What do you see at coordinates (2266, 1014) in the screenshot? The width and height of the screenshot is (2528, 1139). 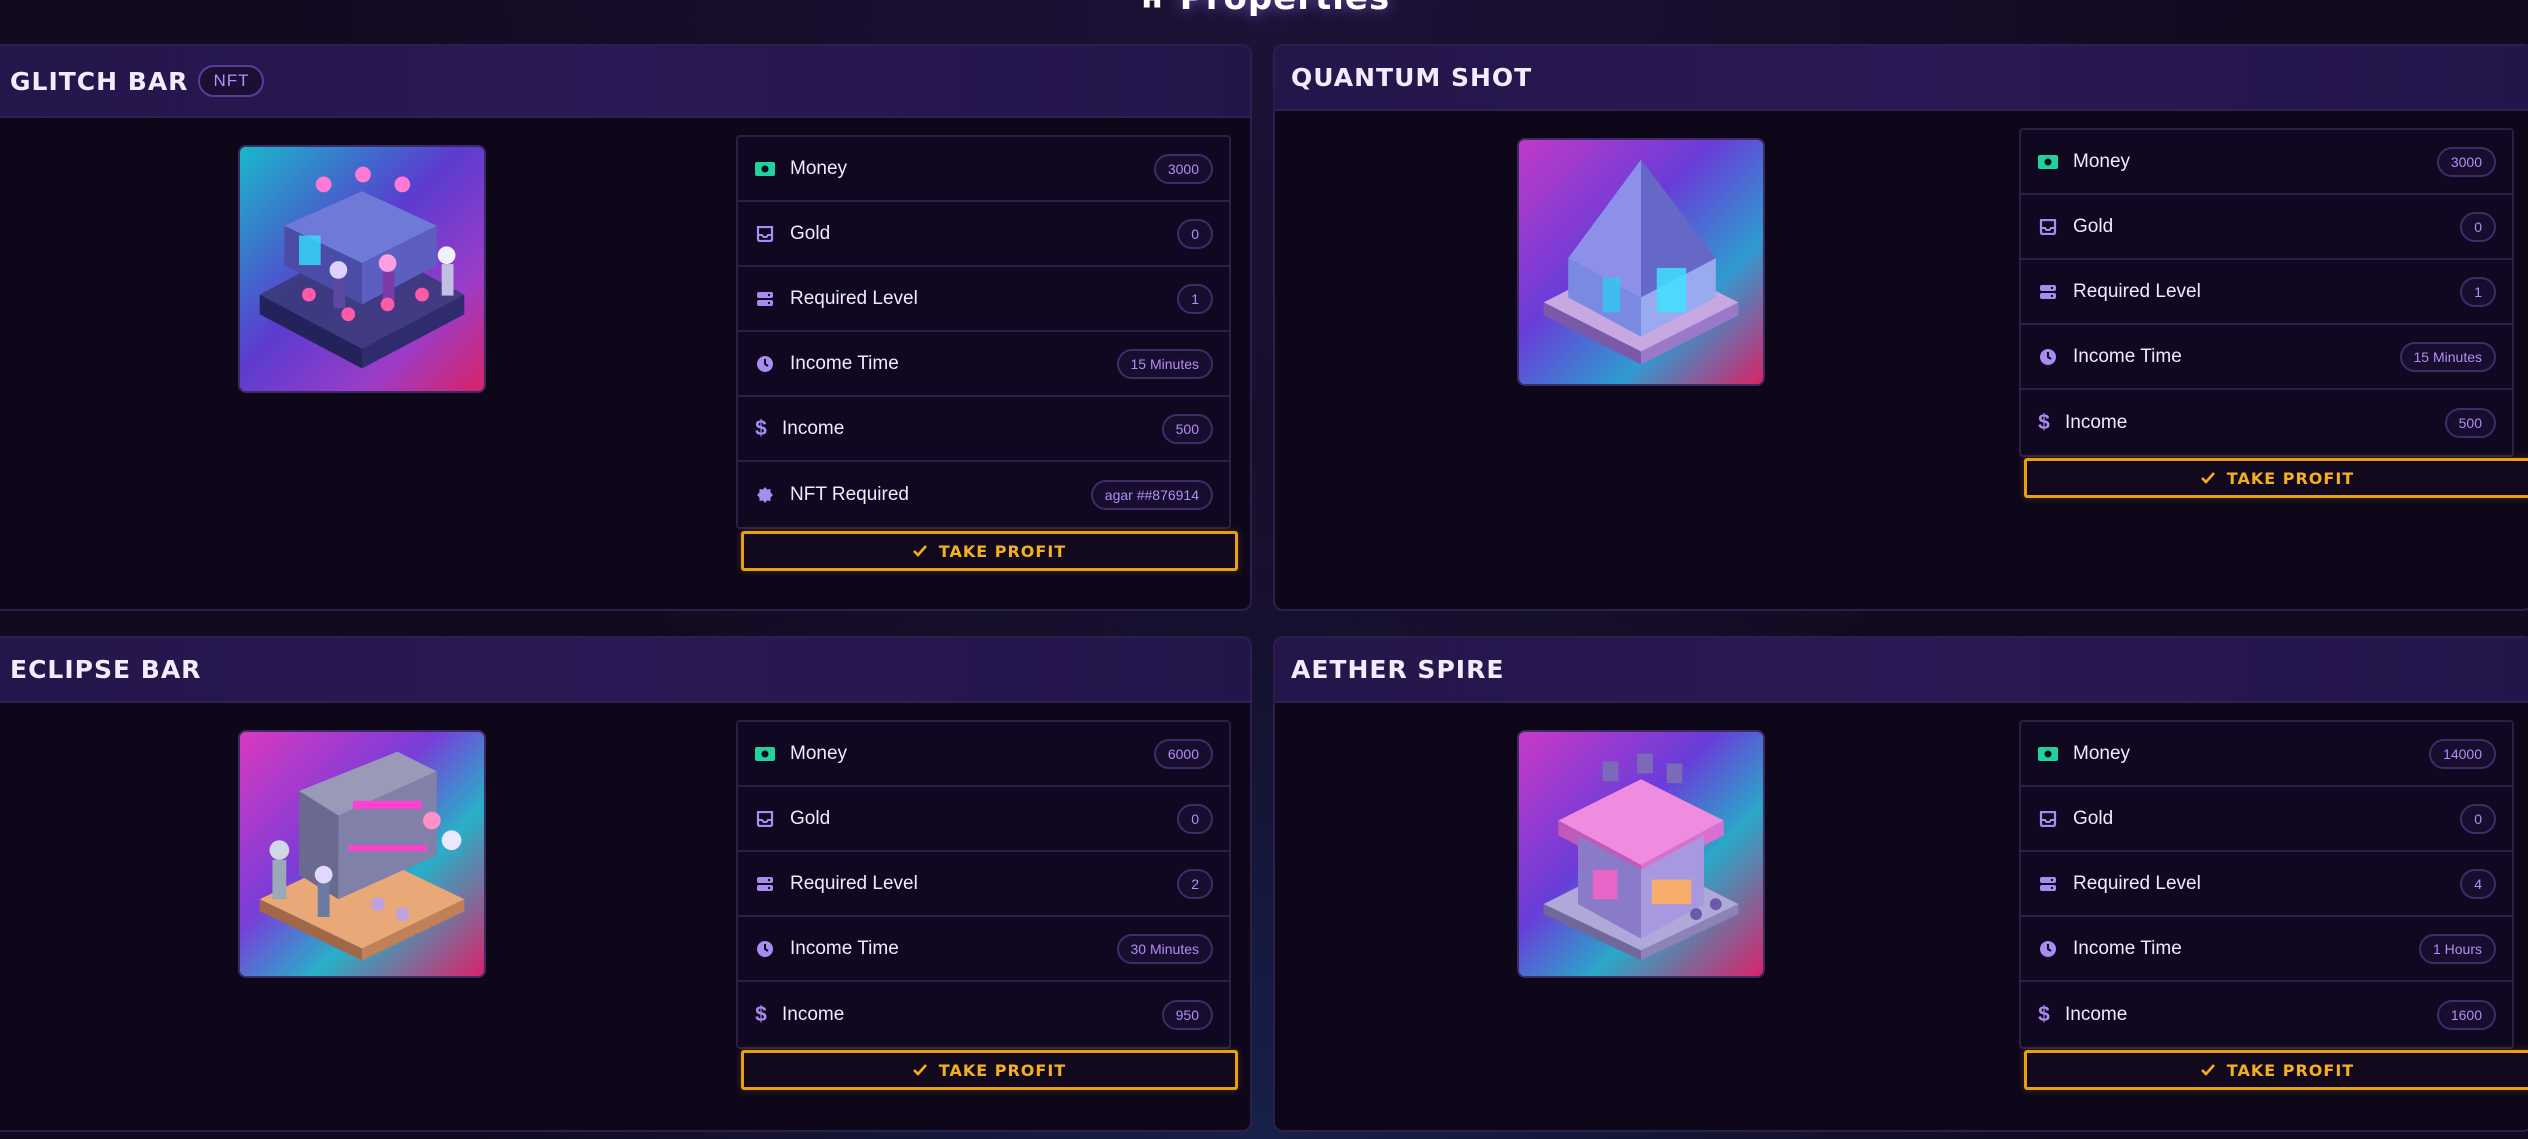 I see `stat-row-income: $ Income 1600` at bounding box center [2266, 1014].